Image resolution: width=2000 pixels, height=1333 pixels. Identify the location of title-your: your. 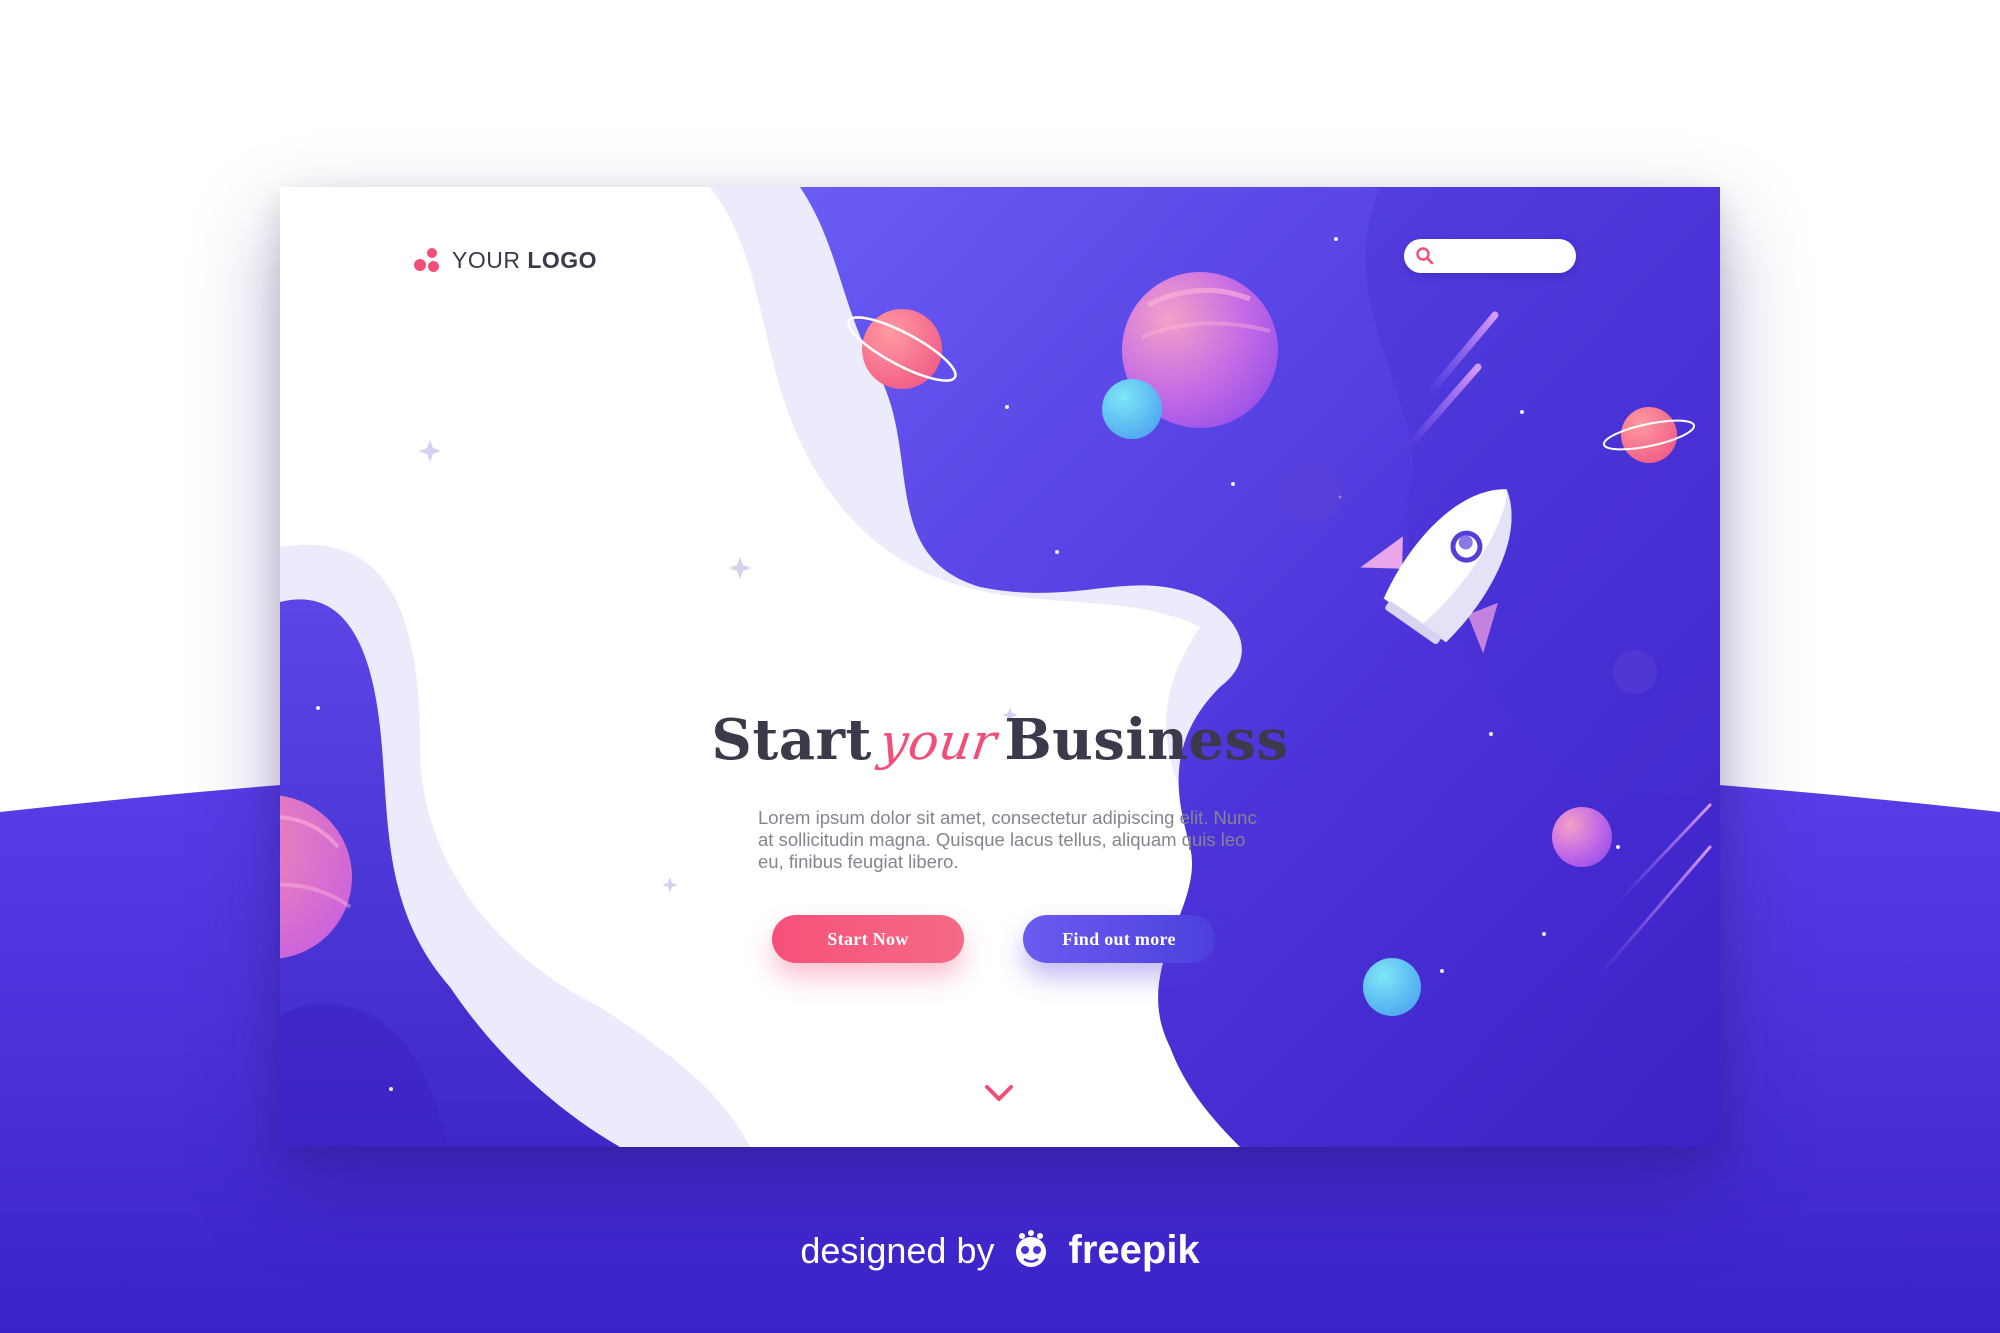
(938, 742).